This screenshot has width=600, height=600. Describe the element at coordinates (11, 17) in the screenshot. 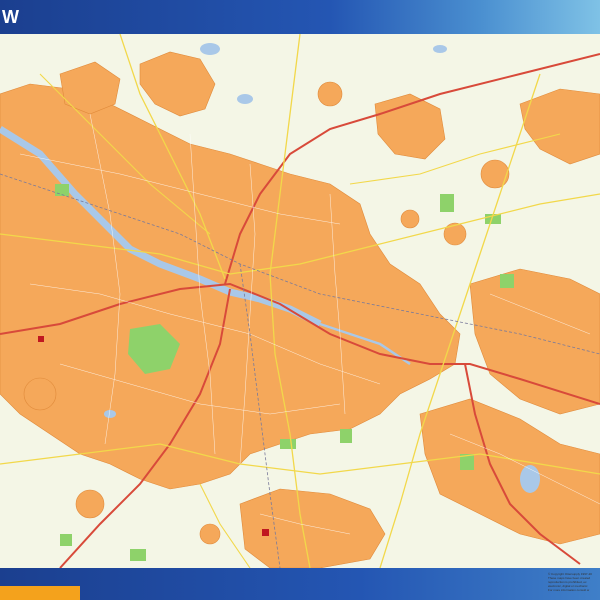

I see `map-title: W` at that location.